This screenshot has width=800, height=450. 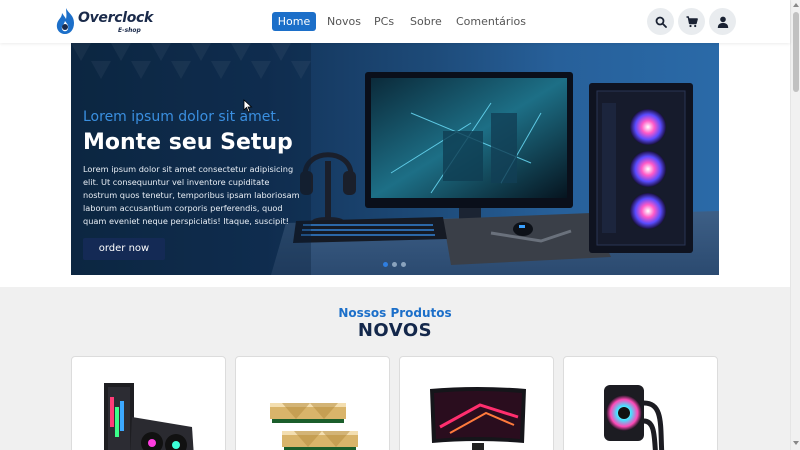 I want to click on search-icon, so click(x=661, y=22).